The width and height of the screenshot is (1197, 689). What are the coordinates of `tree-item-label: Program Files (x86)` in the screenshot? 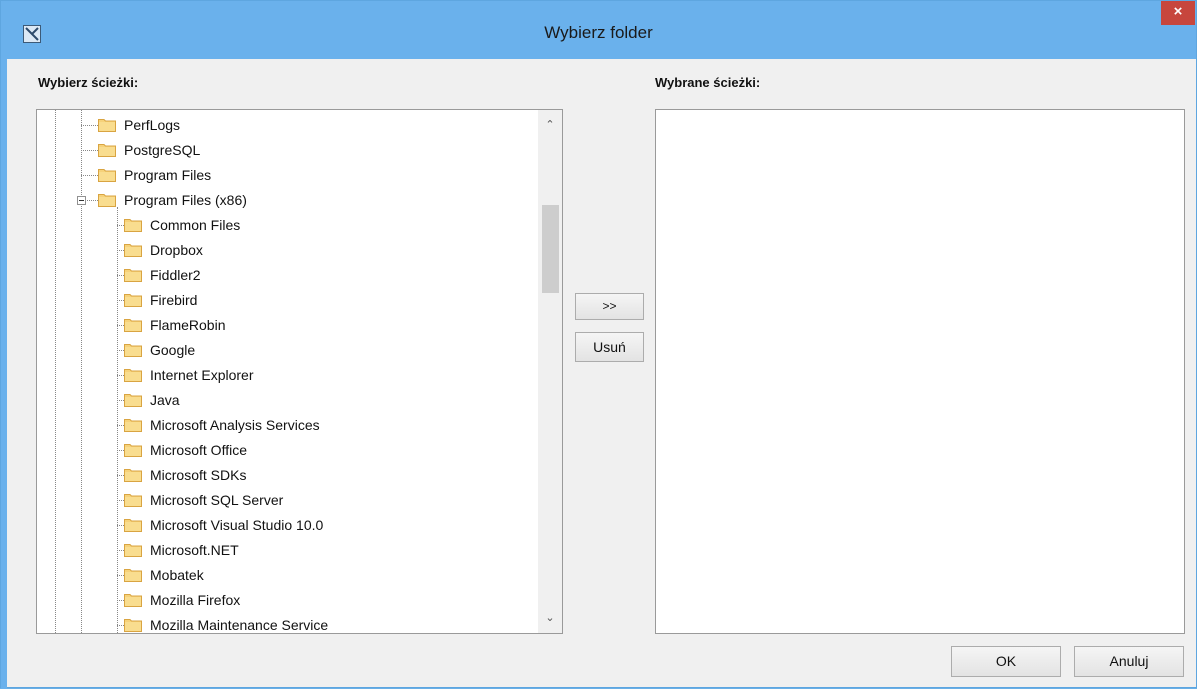 It's located at (185, 200).